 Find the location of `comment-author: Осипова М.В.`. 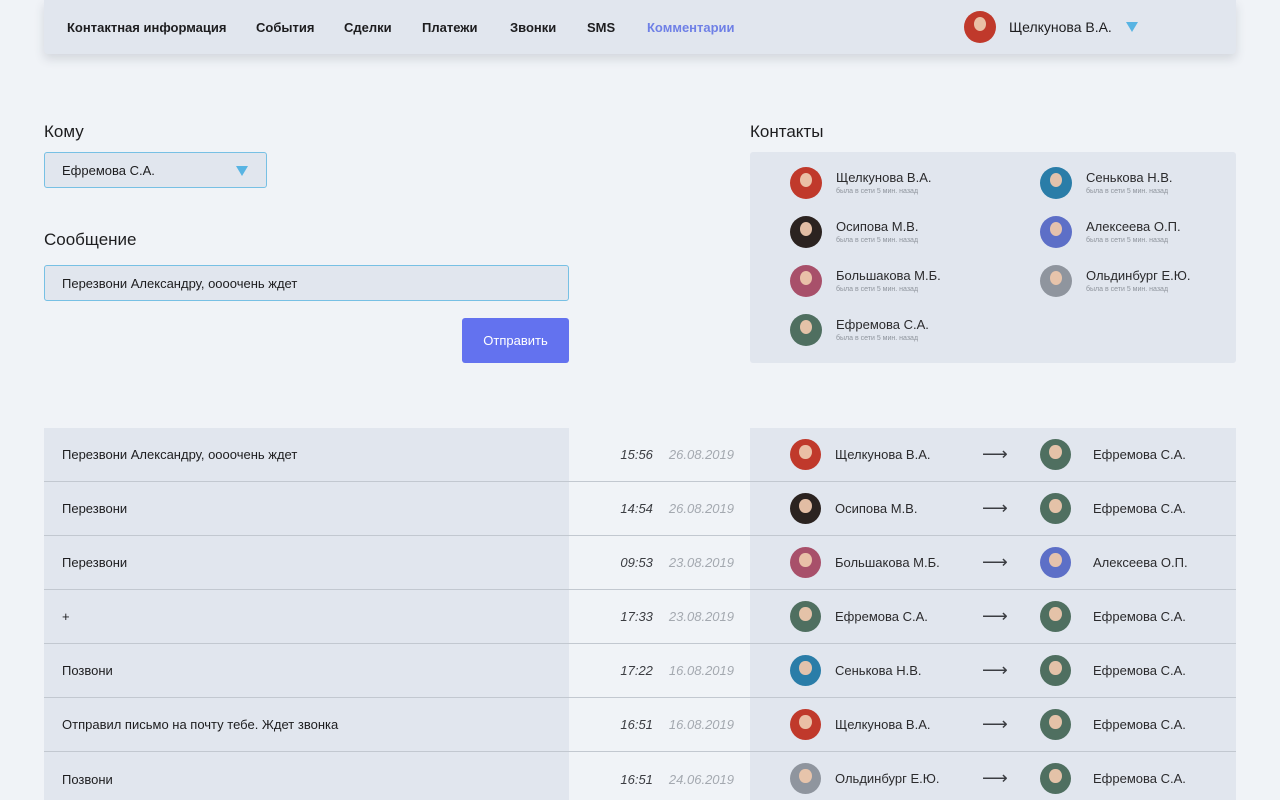

comment-author: Осипова М.В. is located at coordinates (853, 508).